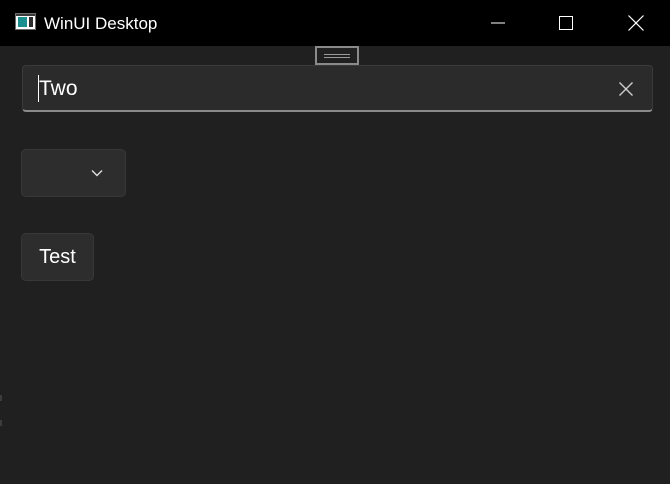 Image resolution: width=670 pixels, height=484 pixels. I want to click on clear-button, so click(626, 89).